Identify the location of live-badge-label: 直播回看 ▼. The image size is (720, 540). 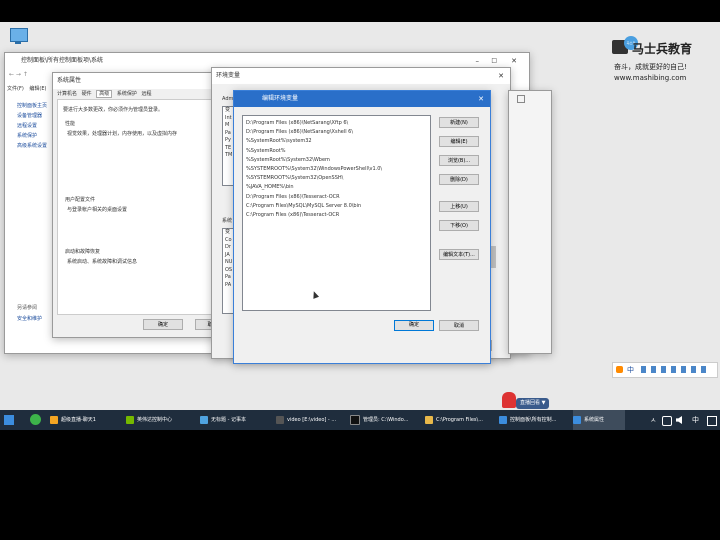
(533, 403).